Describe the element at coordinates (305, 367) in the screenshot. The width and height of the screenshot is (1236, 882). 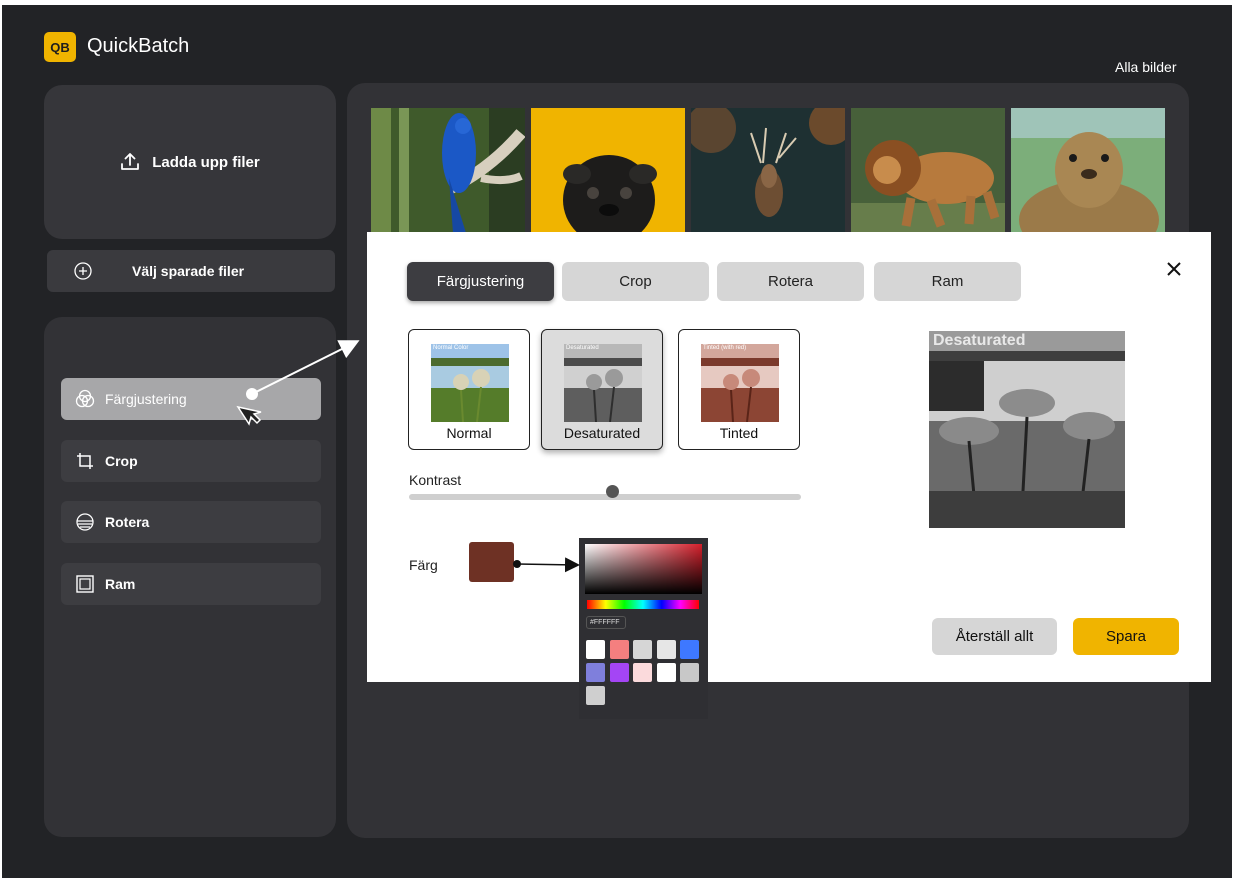
I see `flow-arrow` at that location.